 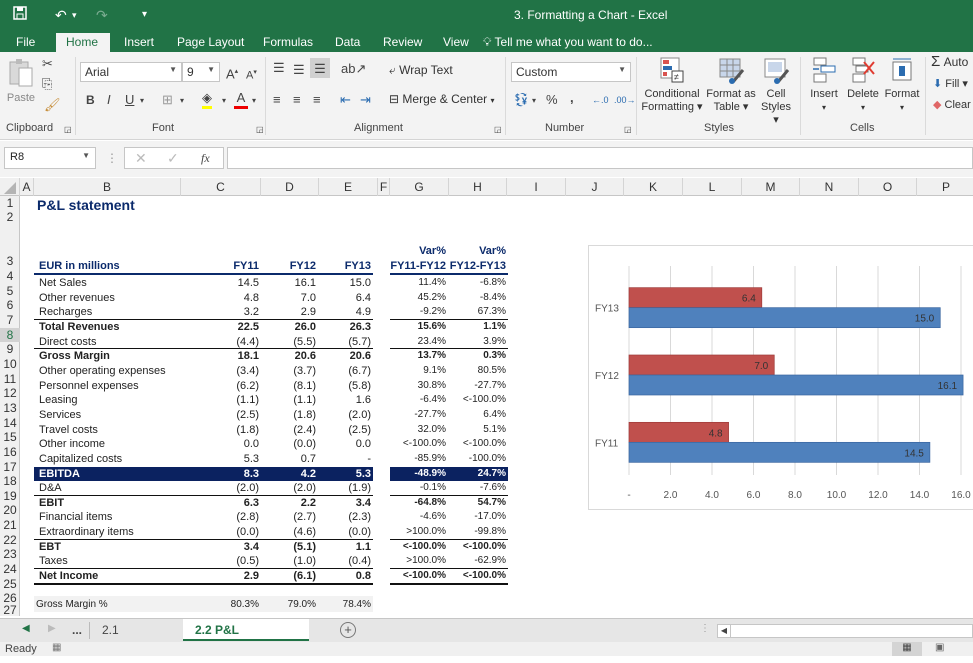 I want to click on tab-page-layout: Page Layout, so click(x=210, y=42).